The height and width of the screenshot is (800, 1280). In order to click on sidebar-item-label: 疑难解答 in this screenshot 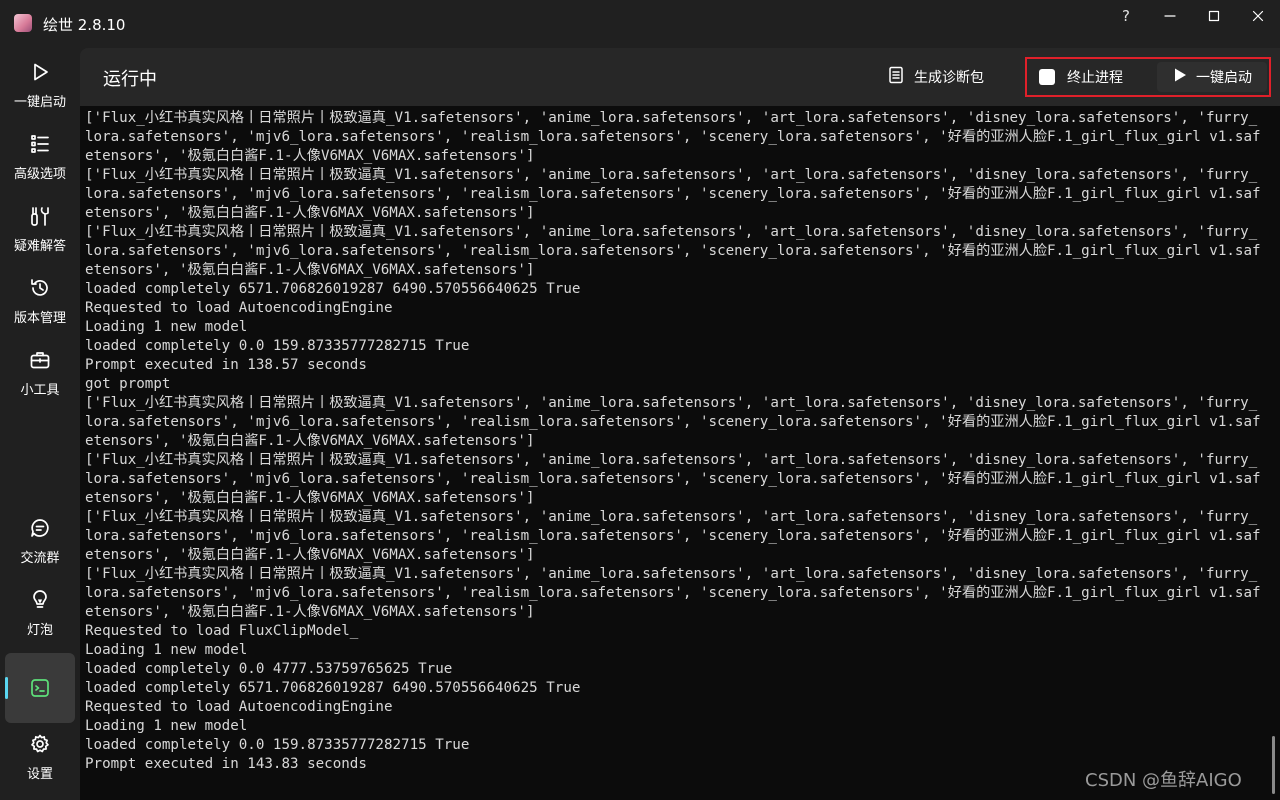, I will do `click(39, 246)`.